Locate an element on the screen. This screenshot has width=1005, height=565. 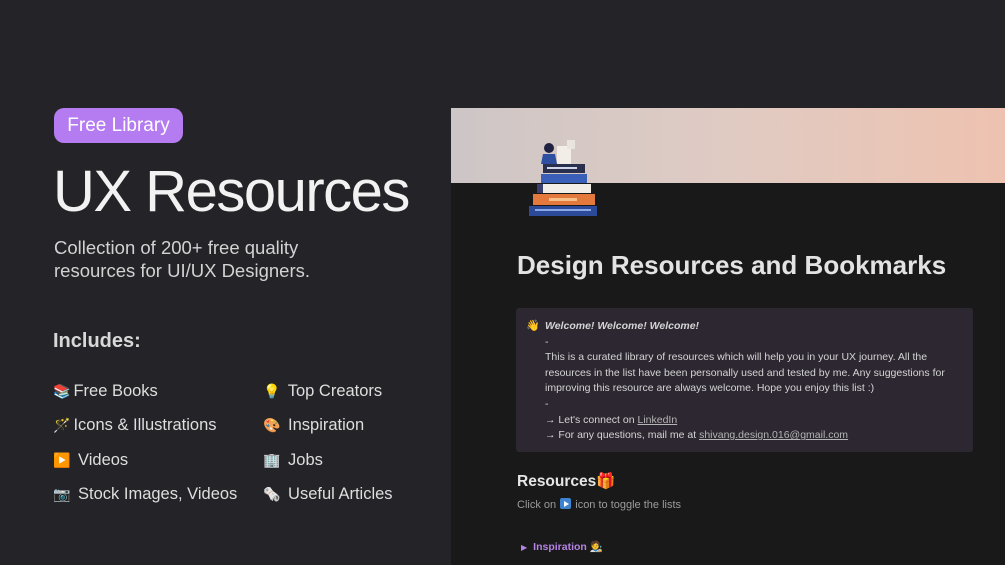
camera-icon: 📷 is located at coordinates (62, 494).